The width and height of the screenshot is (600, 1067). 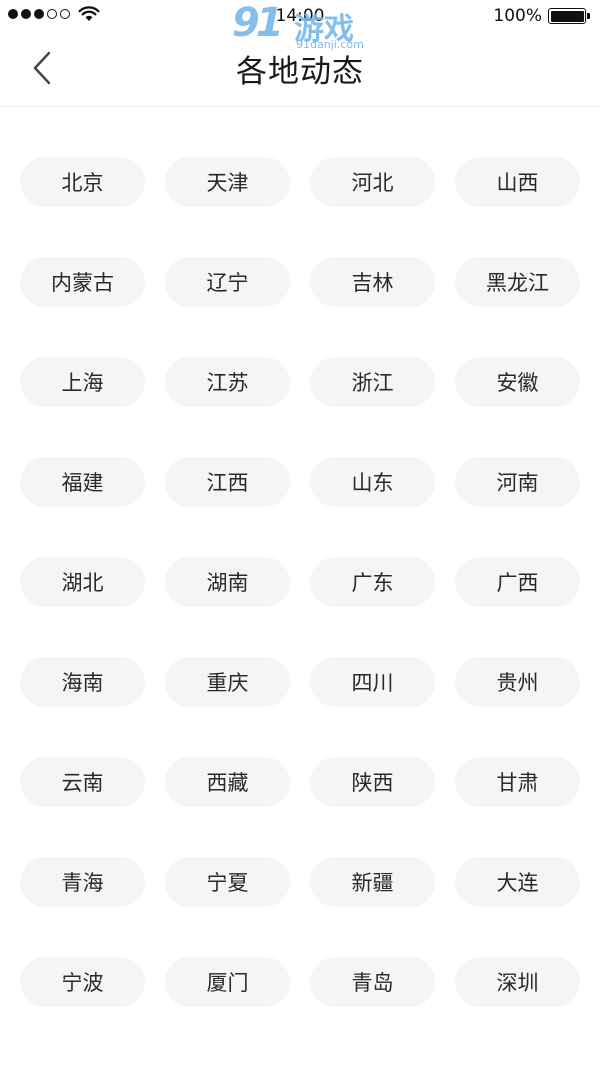 What do you see at coordinates (82, 582) in the screenshot?
I see `region-chip: 湖北` at bounding box center [82, 582].